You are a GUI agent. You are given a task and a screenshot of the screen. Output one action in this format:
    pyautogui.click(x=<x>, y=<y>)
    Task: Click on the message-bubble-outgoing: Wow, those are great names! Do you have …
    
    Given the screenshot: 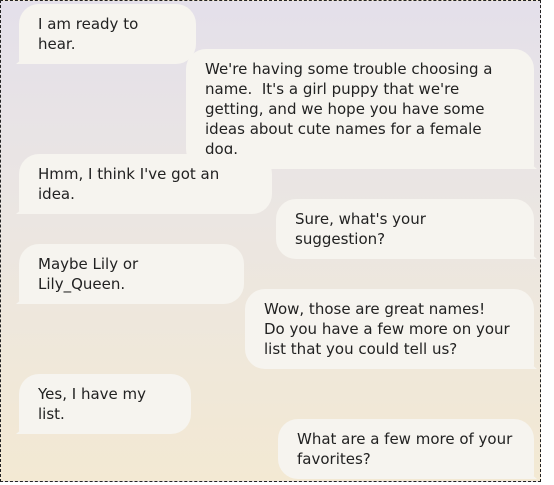 What is the action you would take?
    pyautogui.click(x=389, y=329)
    